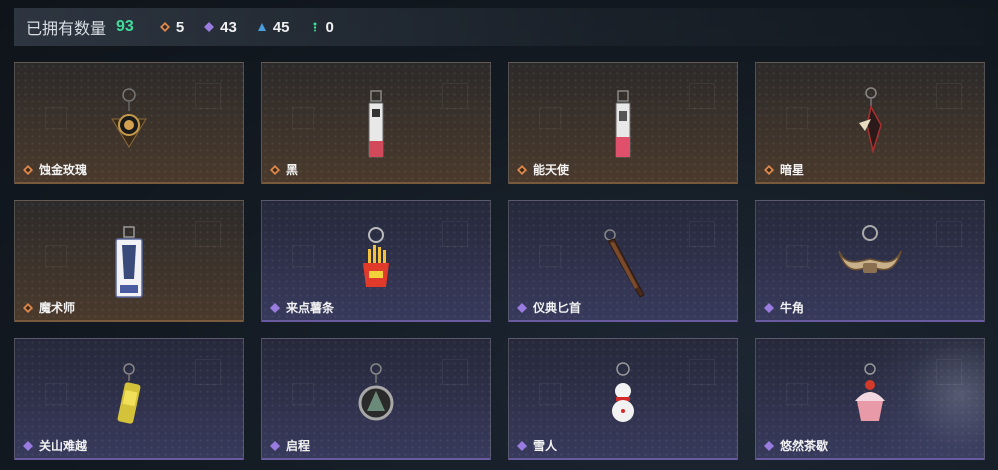 Image resolution: width=998 pixels, height=470 pixels. Describe the element at coordinates (870, 392) in the screenshot. I see `cupcake-charm-icon` at that location.